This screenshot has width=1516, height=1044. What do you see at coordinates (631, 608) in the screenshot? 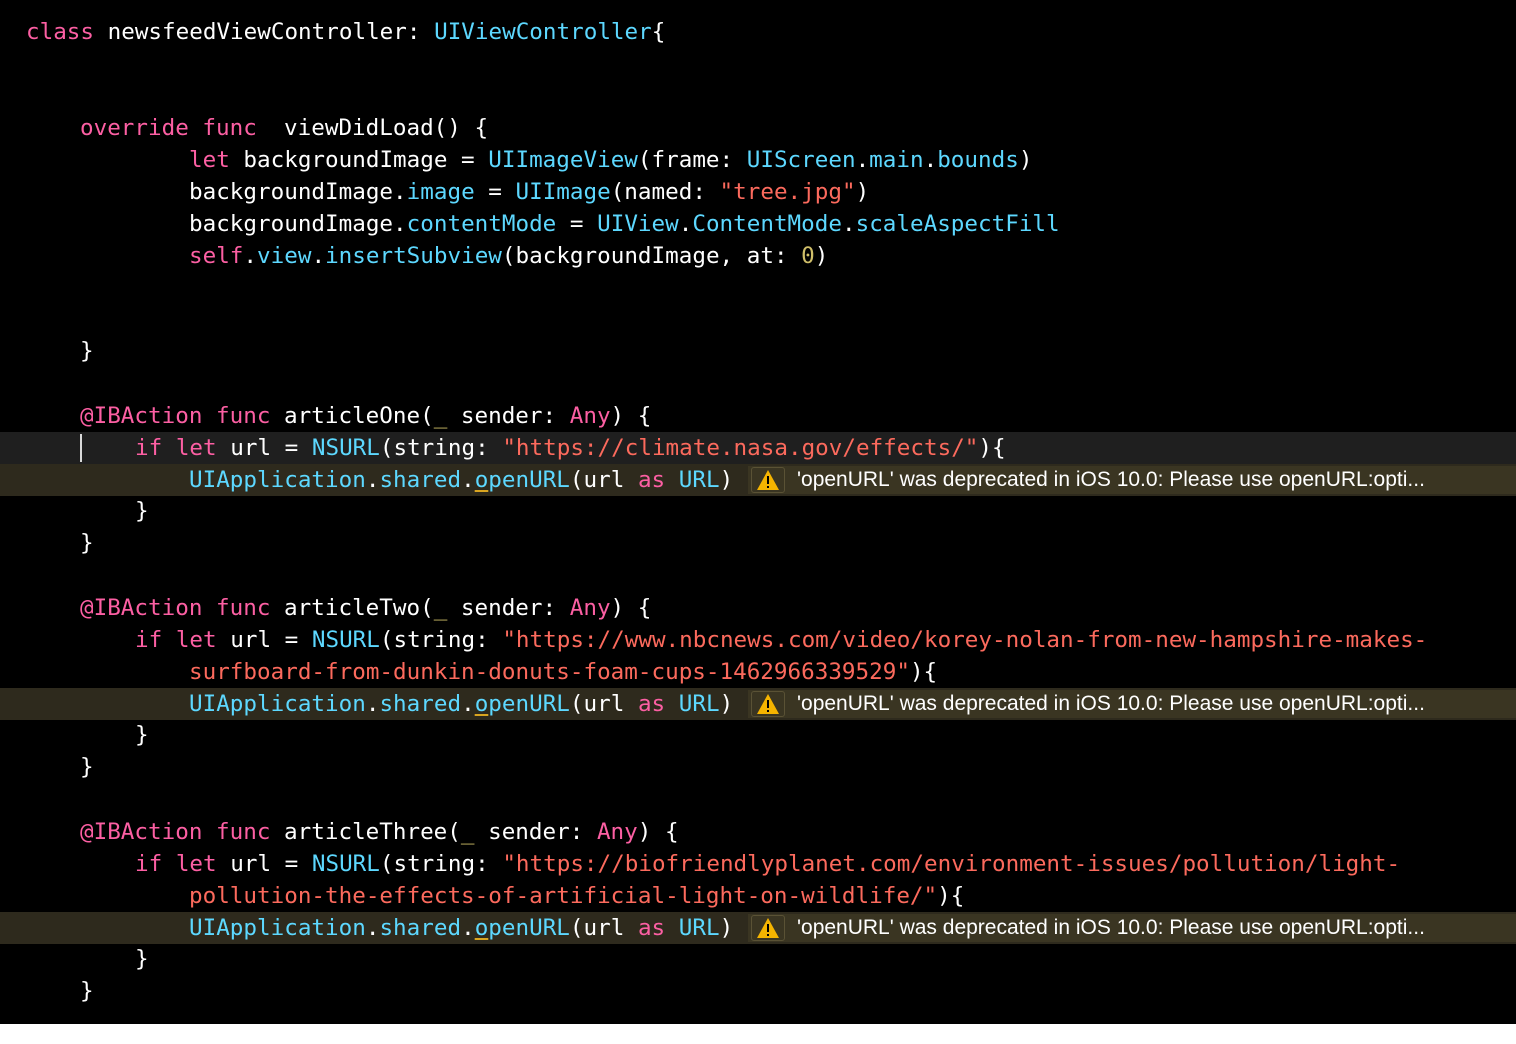
I see `code-token: ) {` at bounding box center [631, 608].